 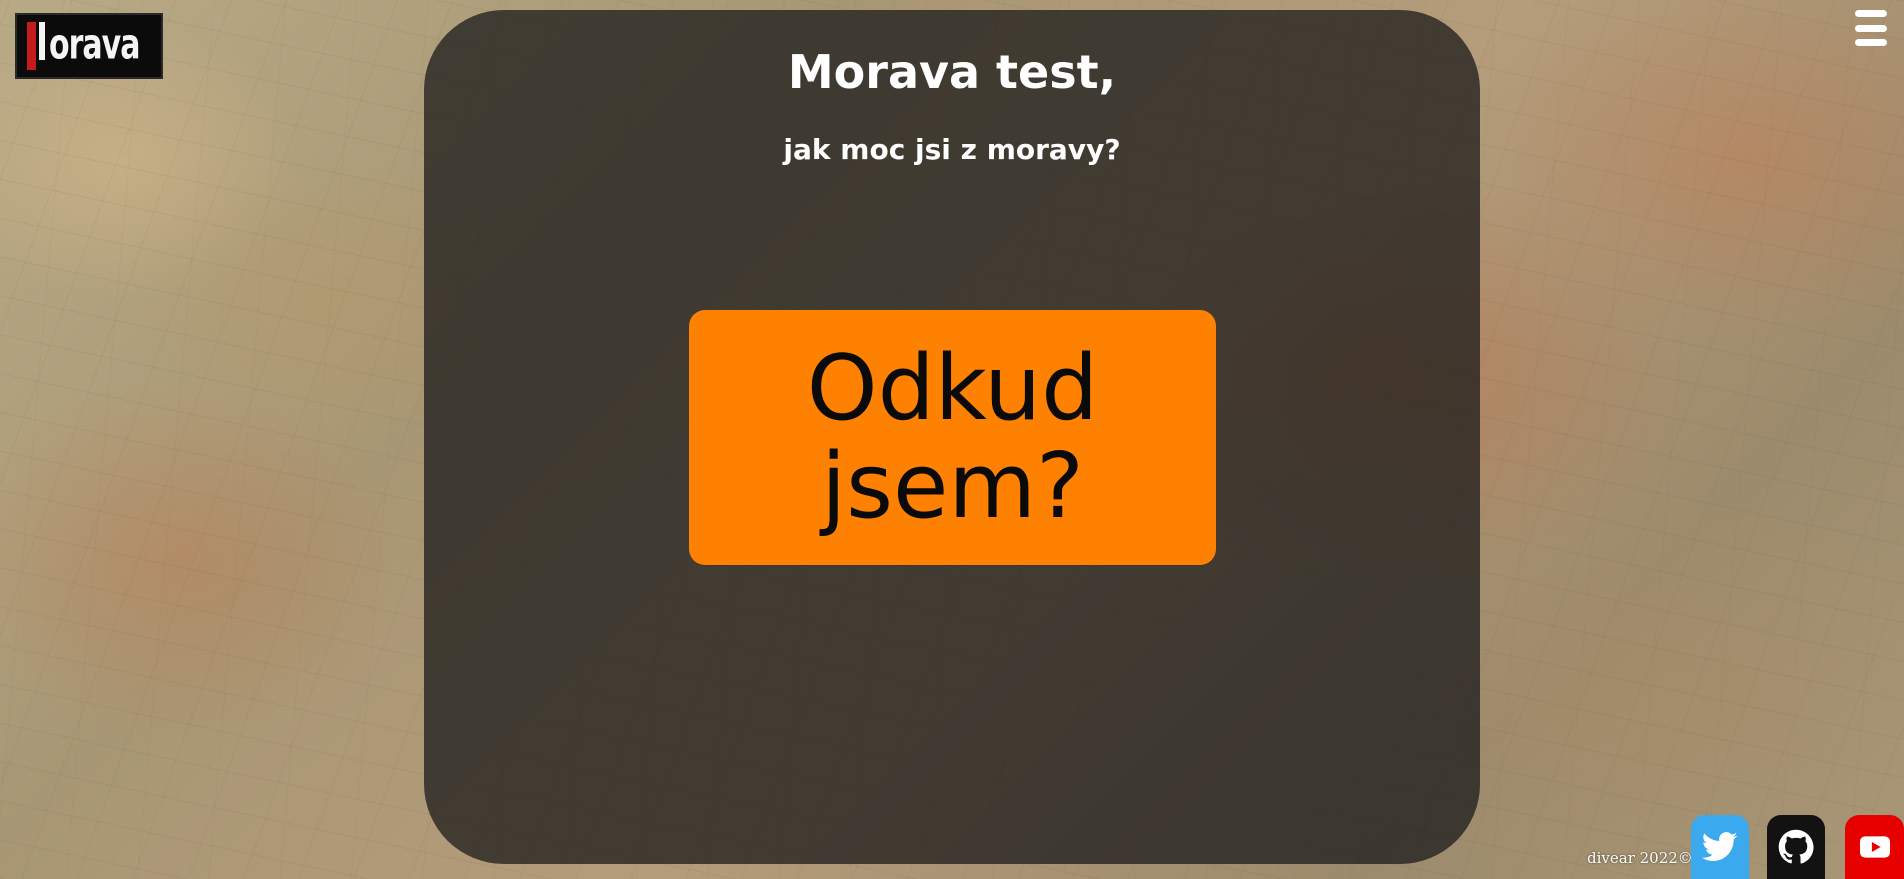 What do you see at coordinates (31, 46) in the screenshot?
I see `logo-red-bar` at bounding box center [31, 46].